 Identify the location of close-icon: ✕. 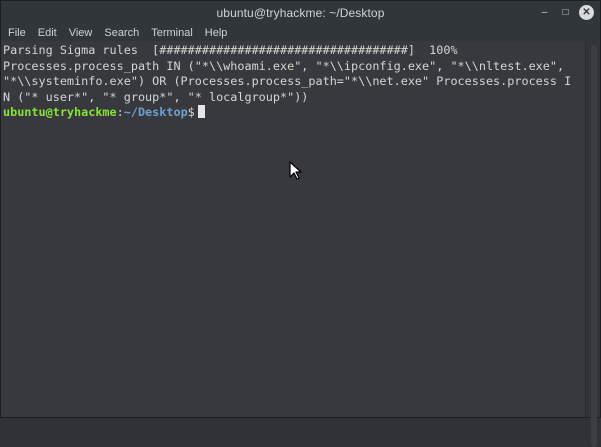
(586, 12).